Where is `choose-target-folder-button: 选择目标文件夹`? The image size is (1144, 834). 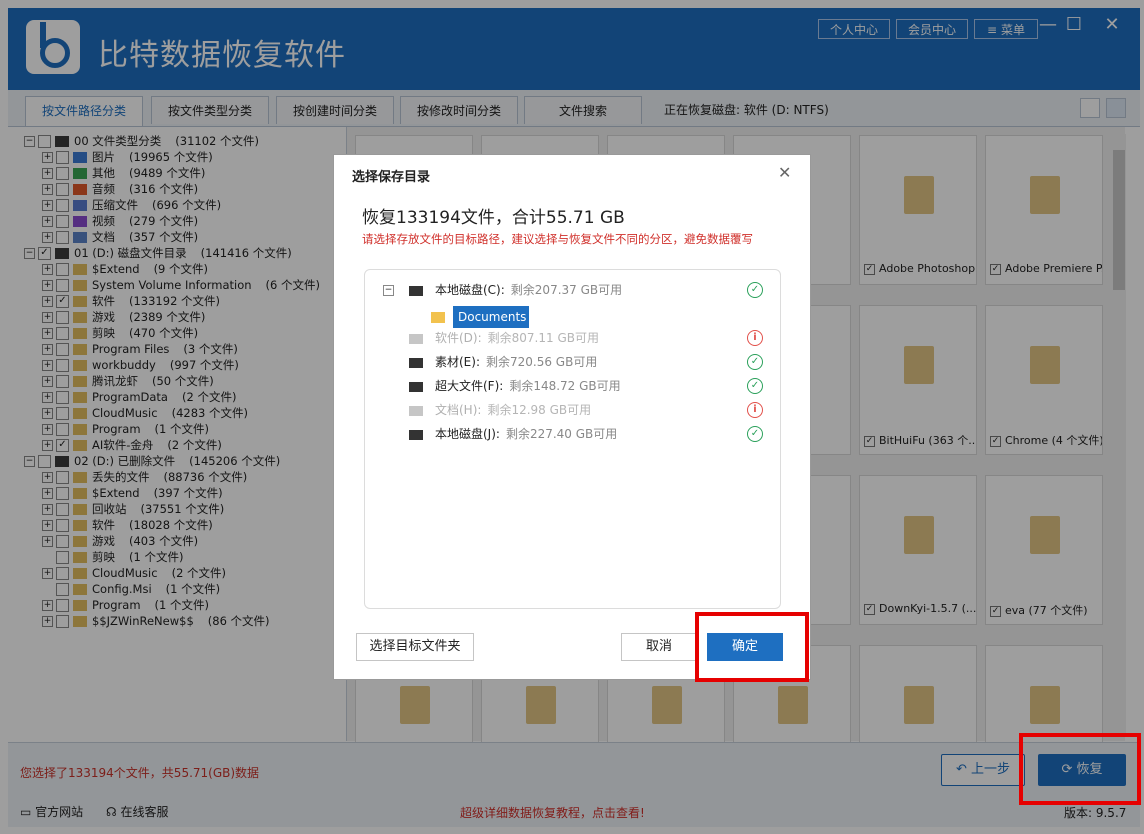
choose-target-folder-button: 选择目标文件夹 is located at coordinates (415, 647).